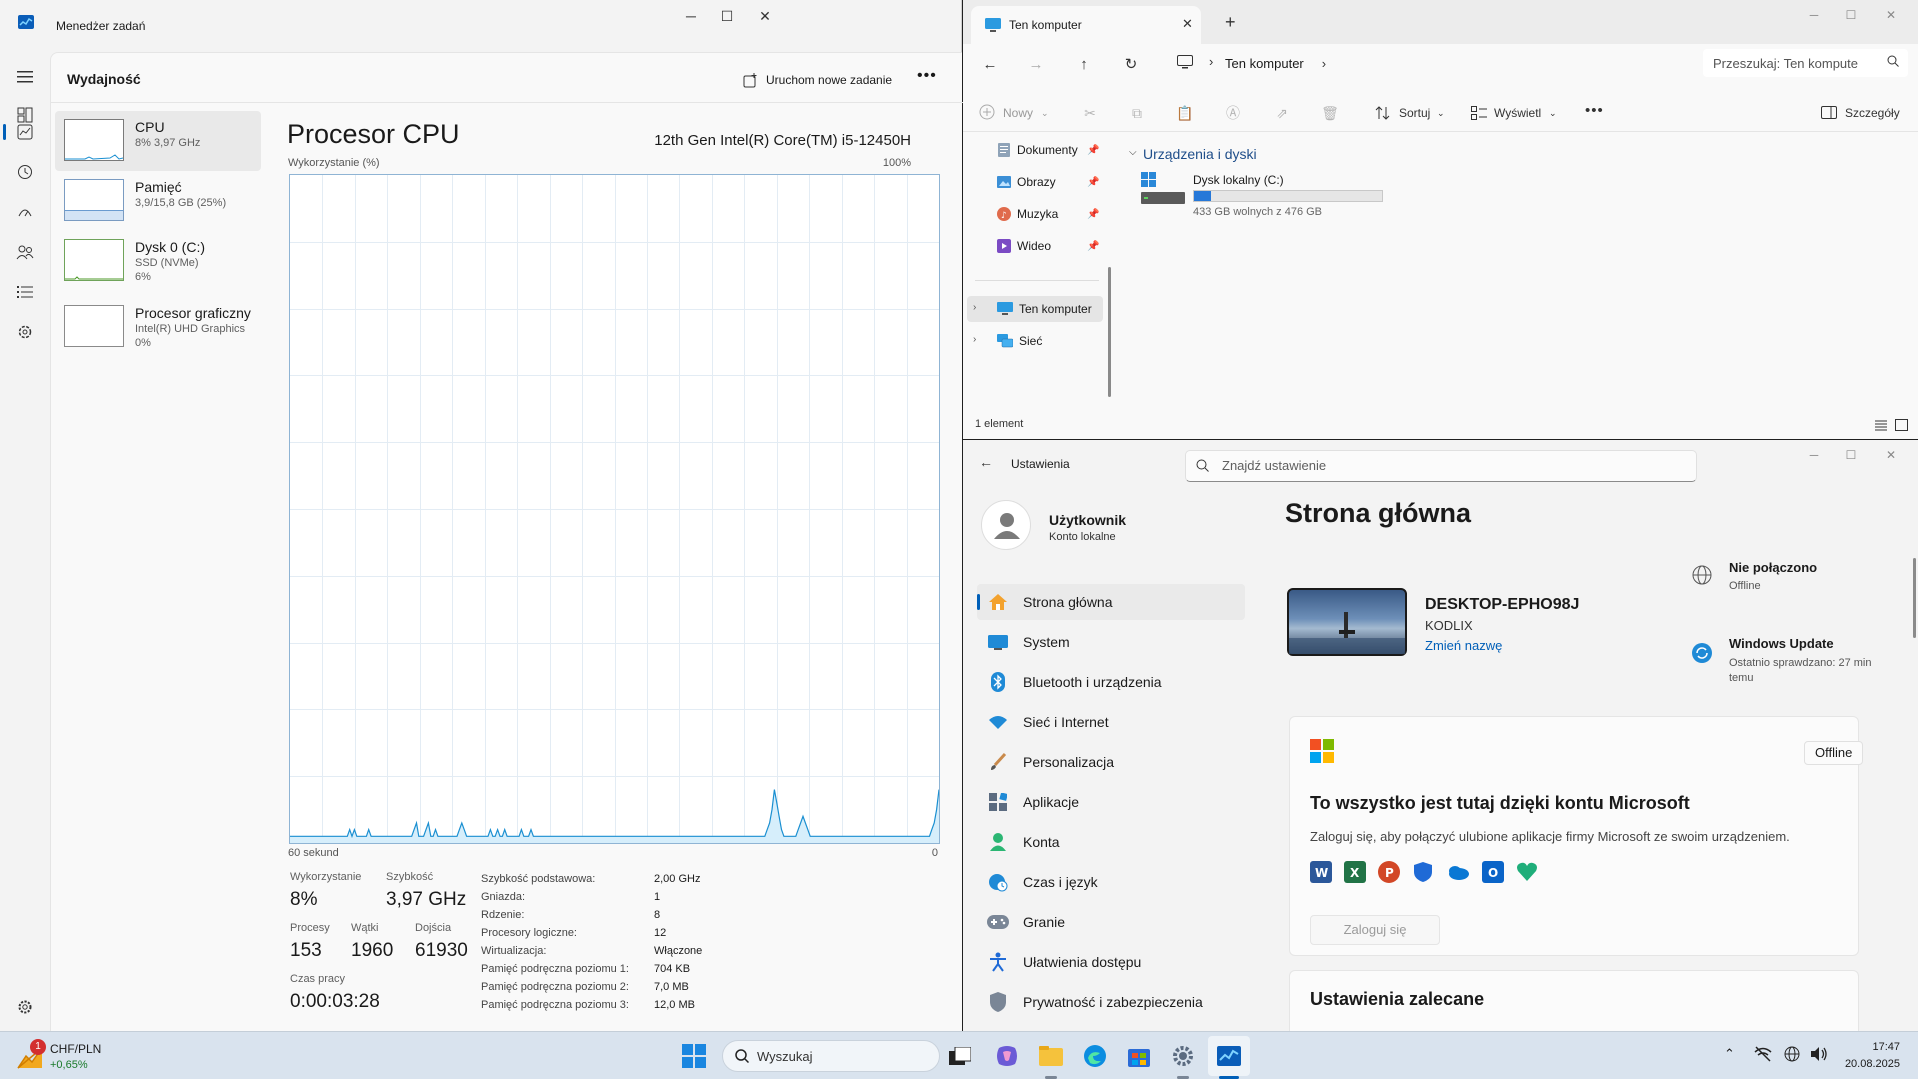 Image resolution: width=1918 pixels, height=1079 pixels. What do you see at coordinates (1005, 341) in the screenshot?
I see `network-icon` at bounding box center [1005, 341].